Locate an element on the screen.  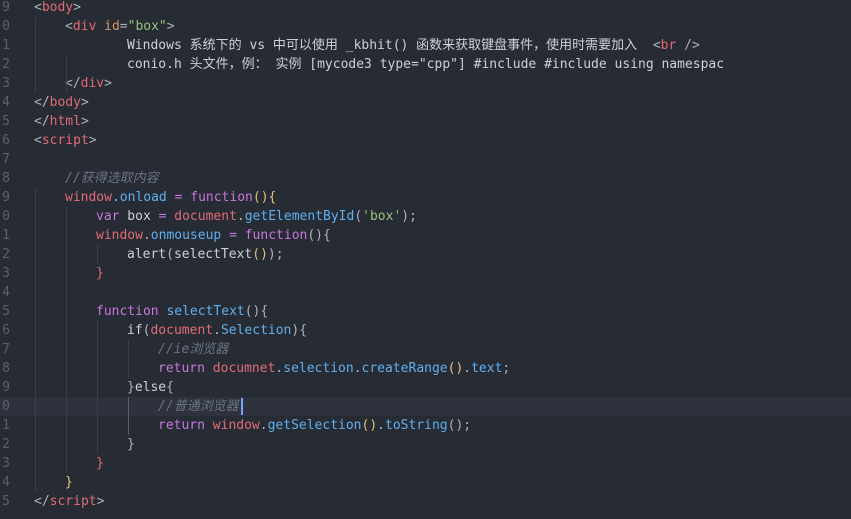
code-token: id is located at coordinates (112, 26).